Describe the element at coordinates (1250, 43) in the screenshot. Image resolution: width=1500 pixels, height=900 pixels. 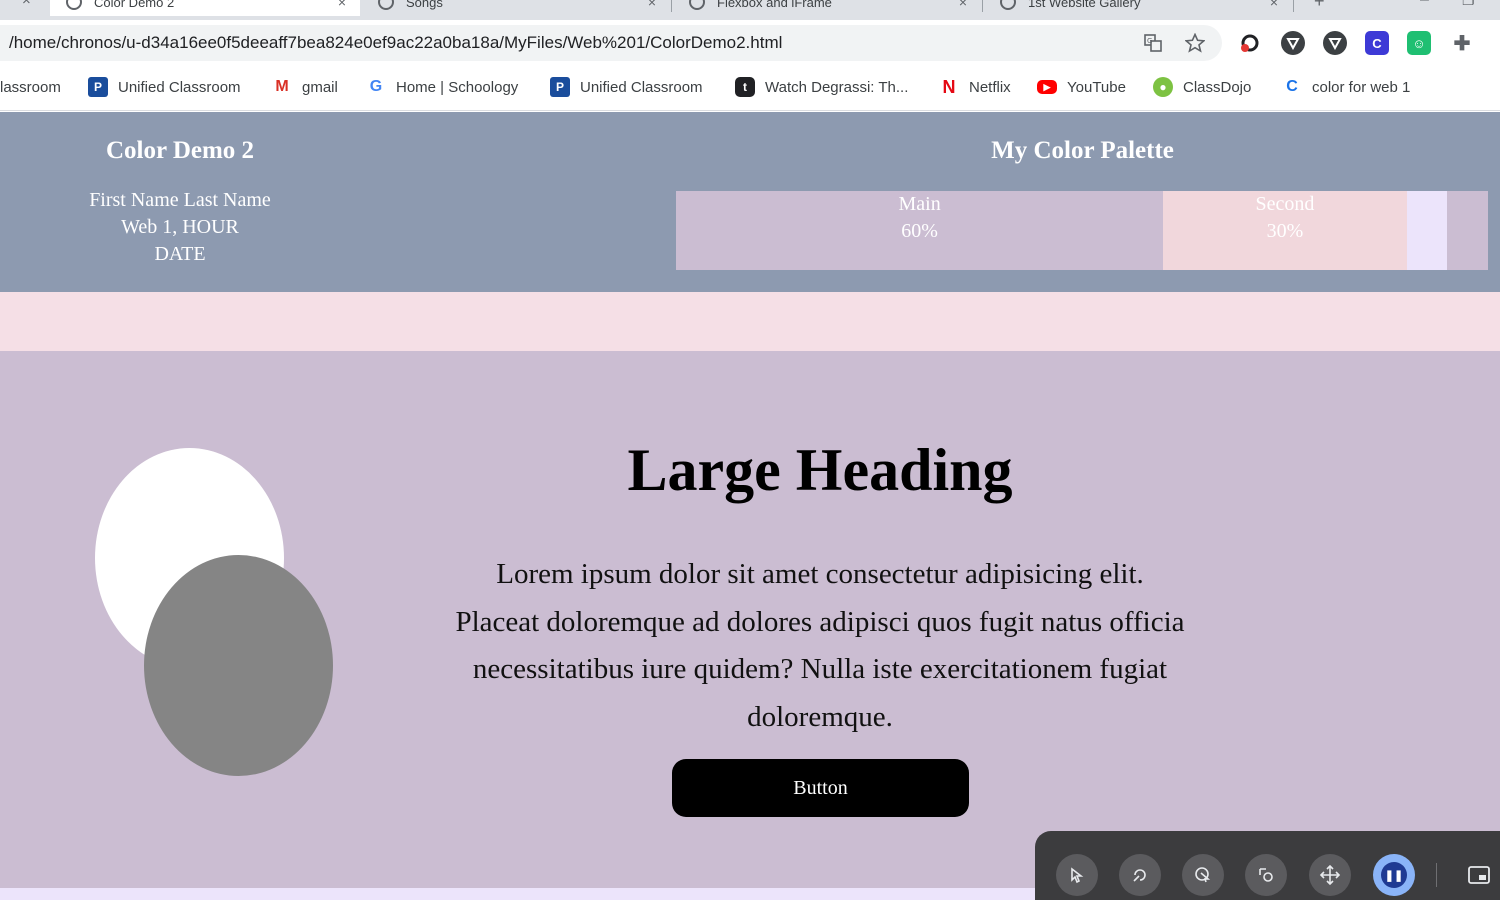
I see `color-picker-icon` at that location.